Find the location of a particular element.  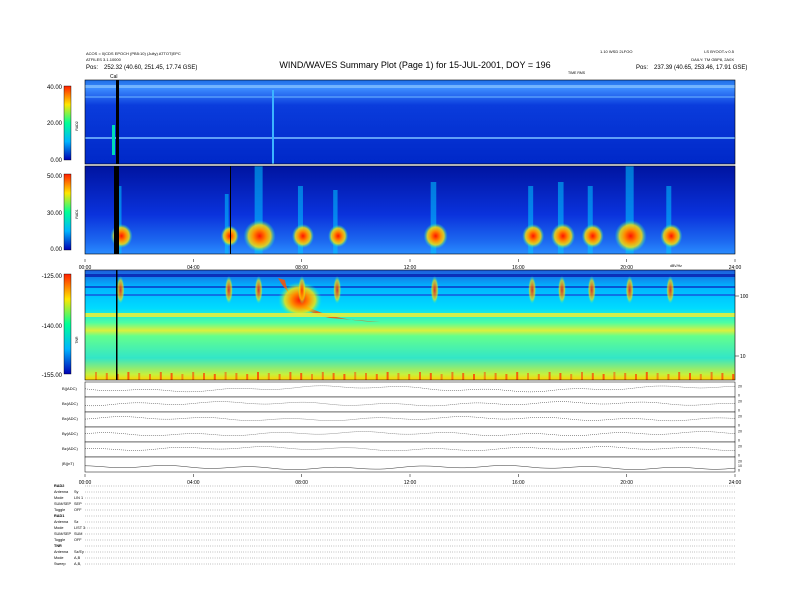

tnr-cbar-tick: -155.00 is located at coordinates (52, 376).